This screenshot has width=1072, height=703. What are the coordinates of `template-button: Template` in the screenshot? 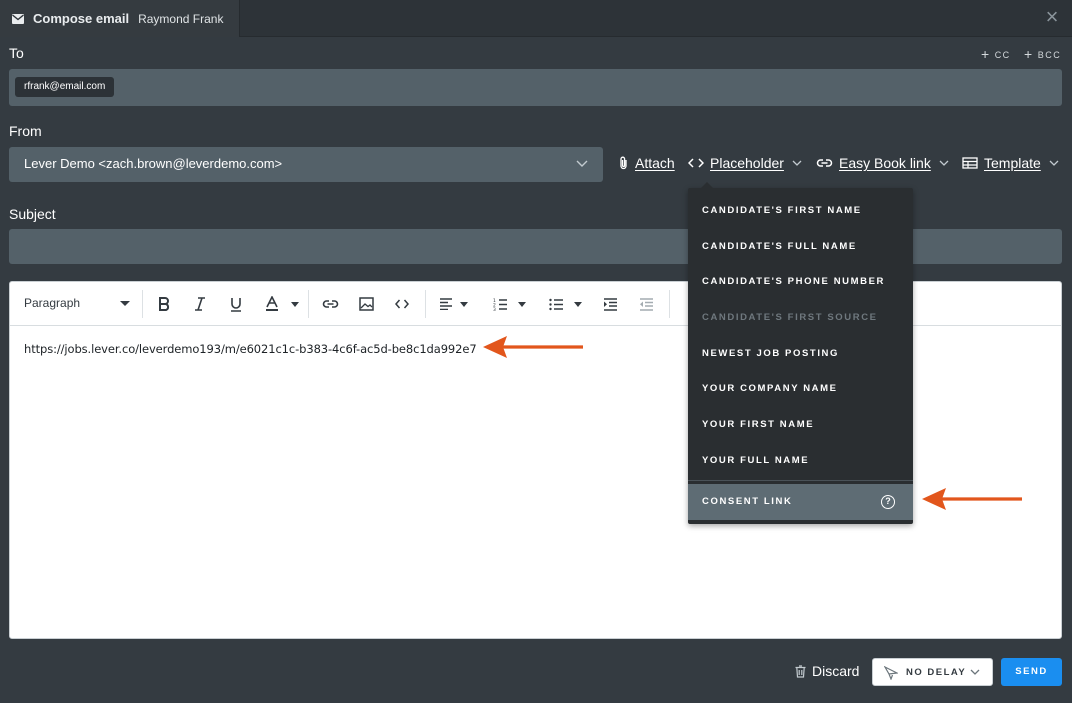 It's located at (1013, 163).